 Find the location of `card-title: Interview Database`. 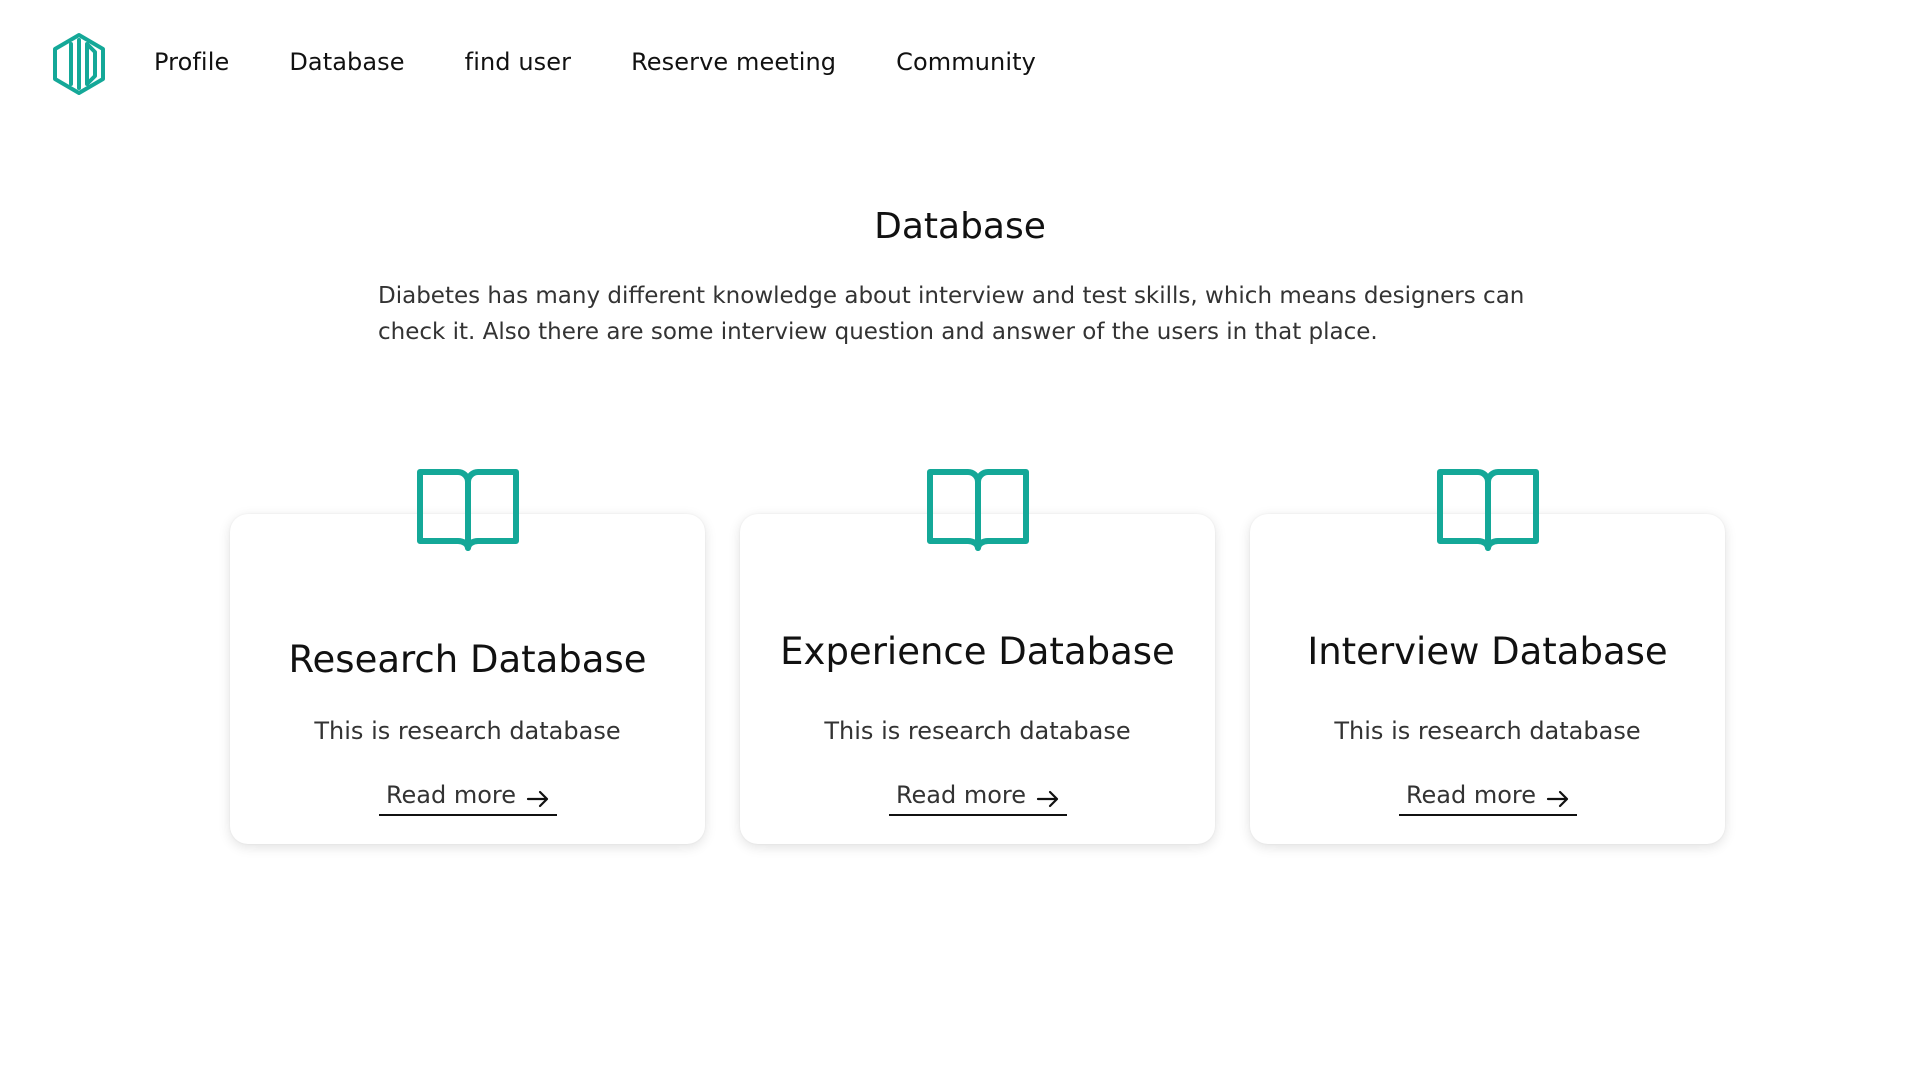

card-title: Interview Database is located at coordinates (1487, 651).